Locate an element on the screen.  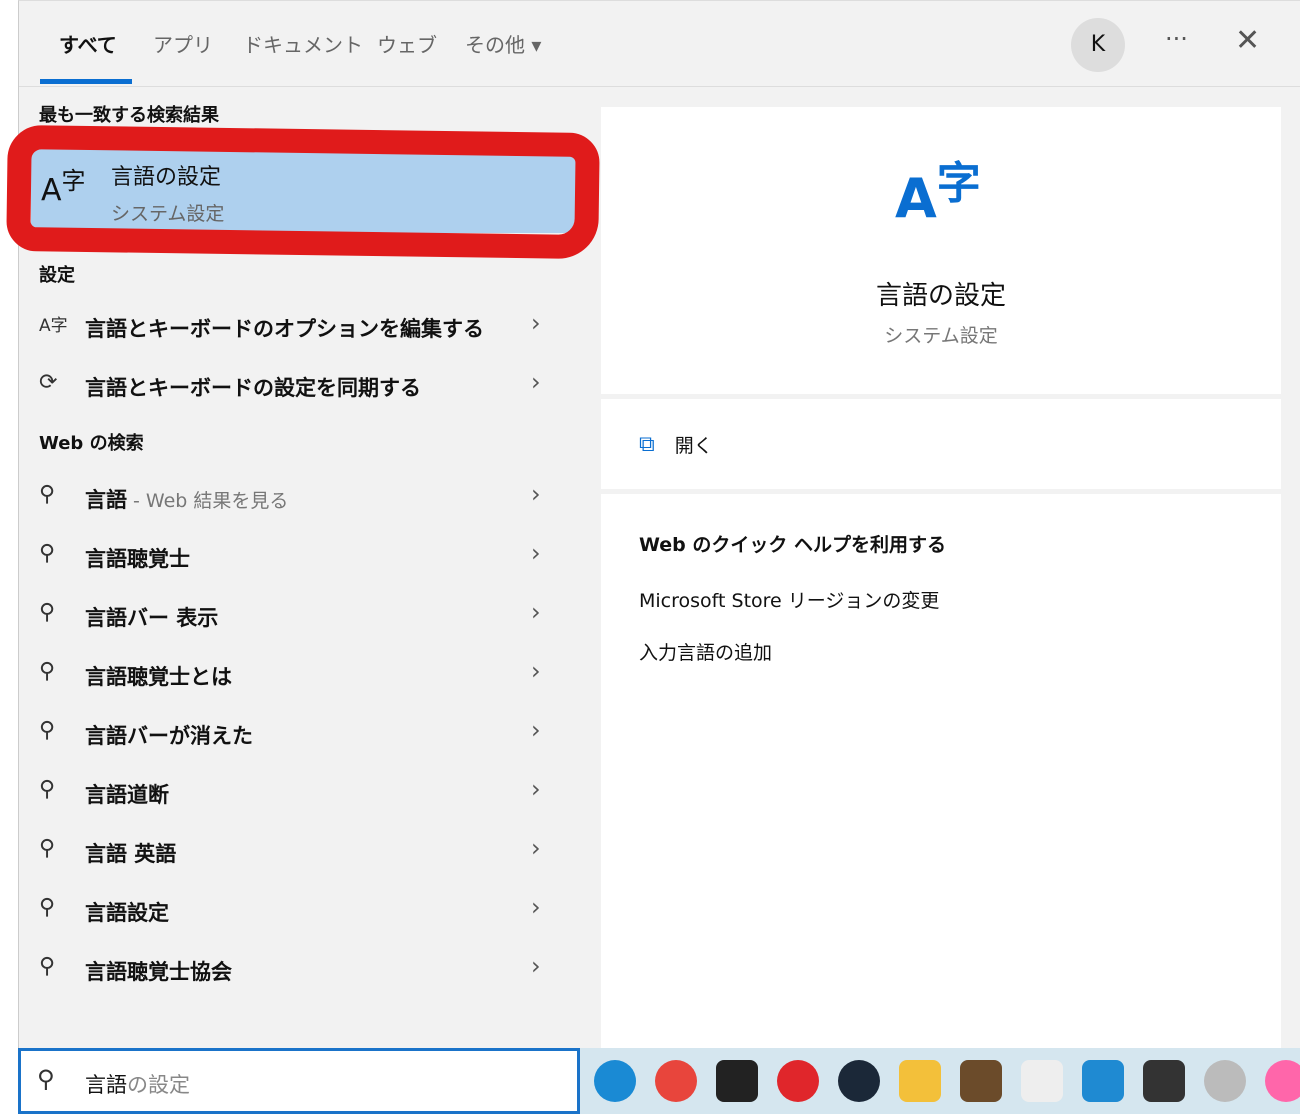
header: すべて アプリ ドキュメント ウェブ その他 ▾ K ··· ✕ is located at coordinates (659, 44).